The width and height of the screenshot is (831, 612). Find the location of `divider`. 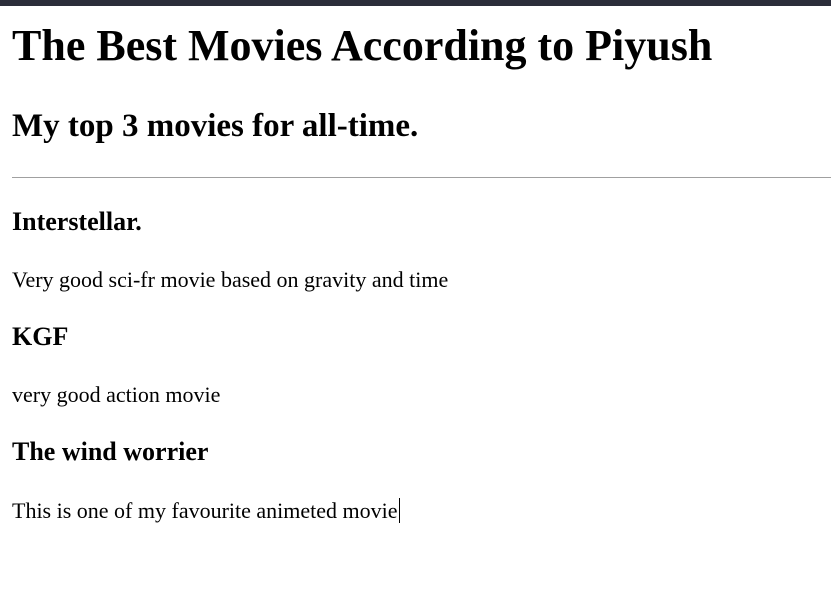

divider is located at coordinates (421, 177).